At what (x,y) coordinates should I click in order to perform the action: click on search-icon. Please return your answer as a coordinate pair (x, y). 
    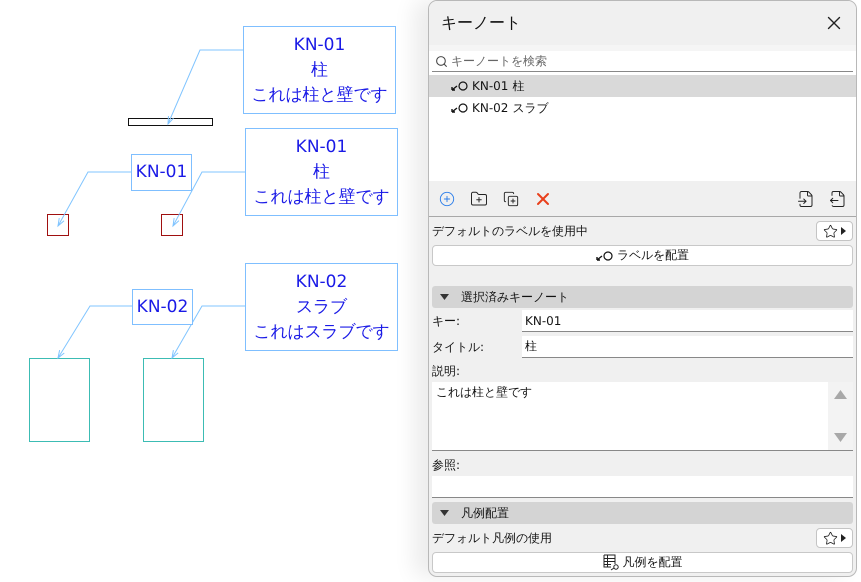
    Looking at the image, I should click on (441, 61).